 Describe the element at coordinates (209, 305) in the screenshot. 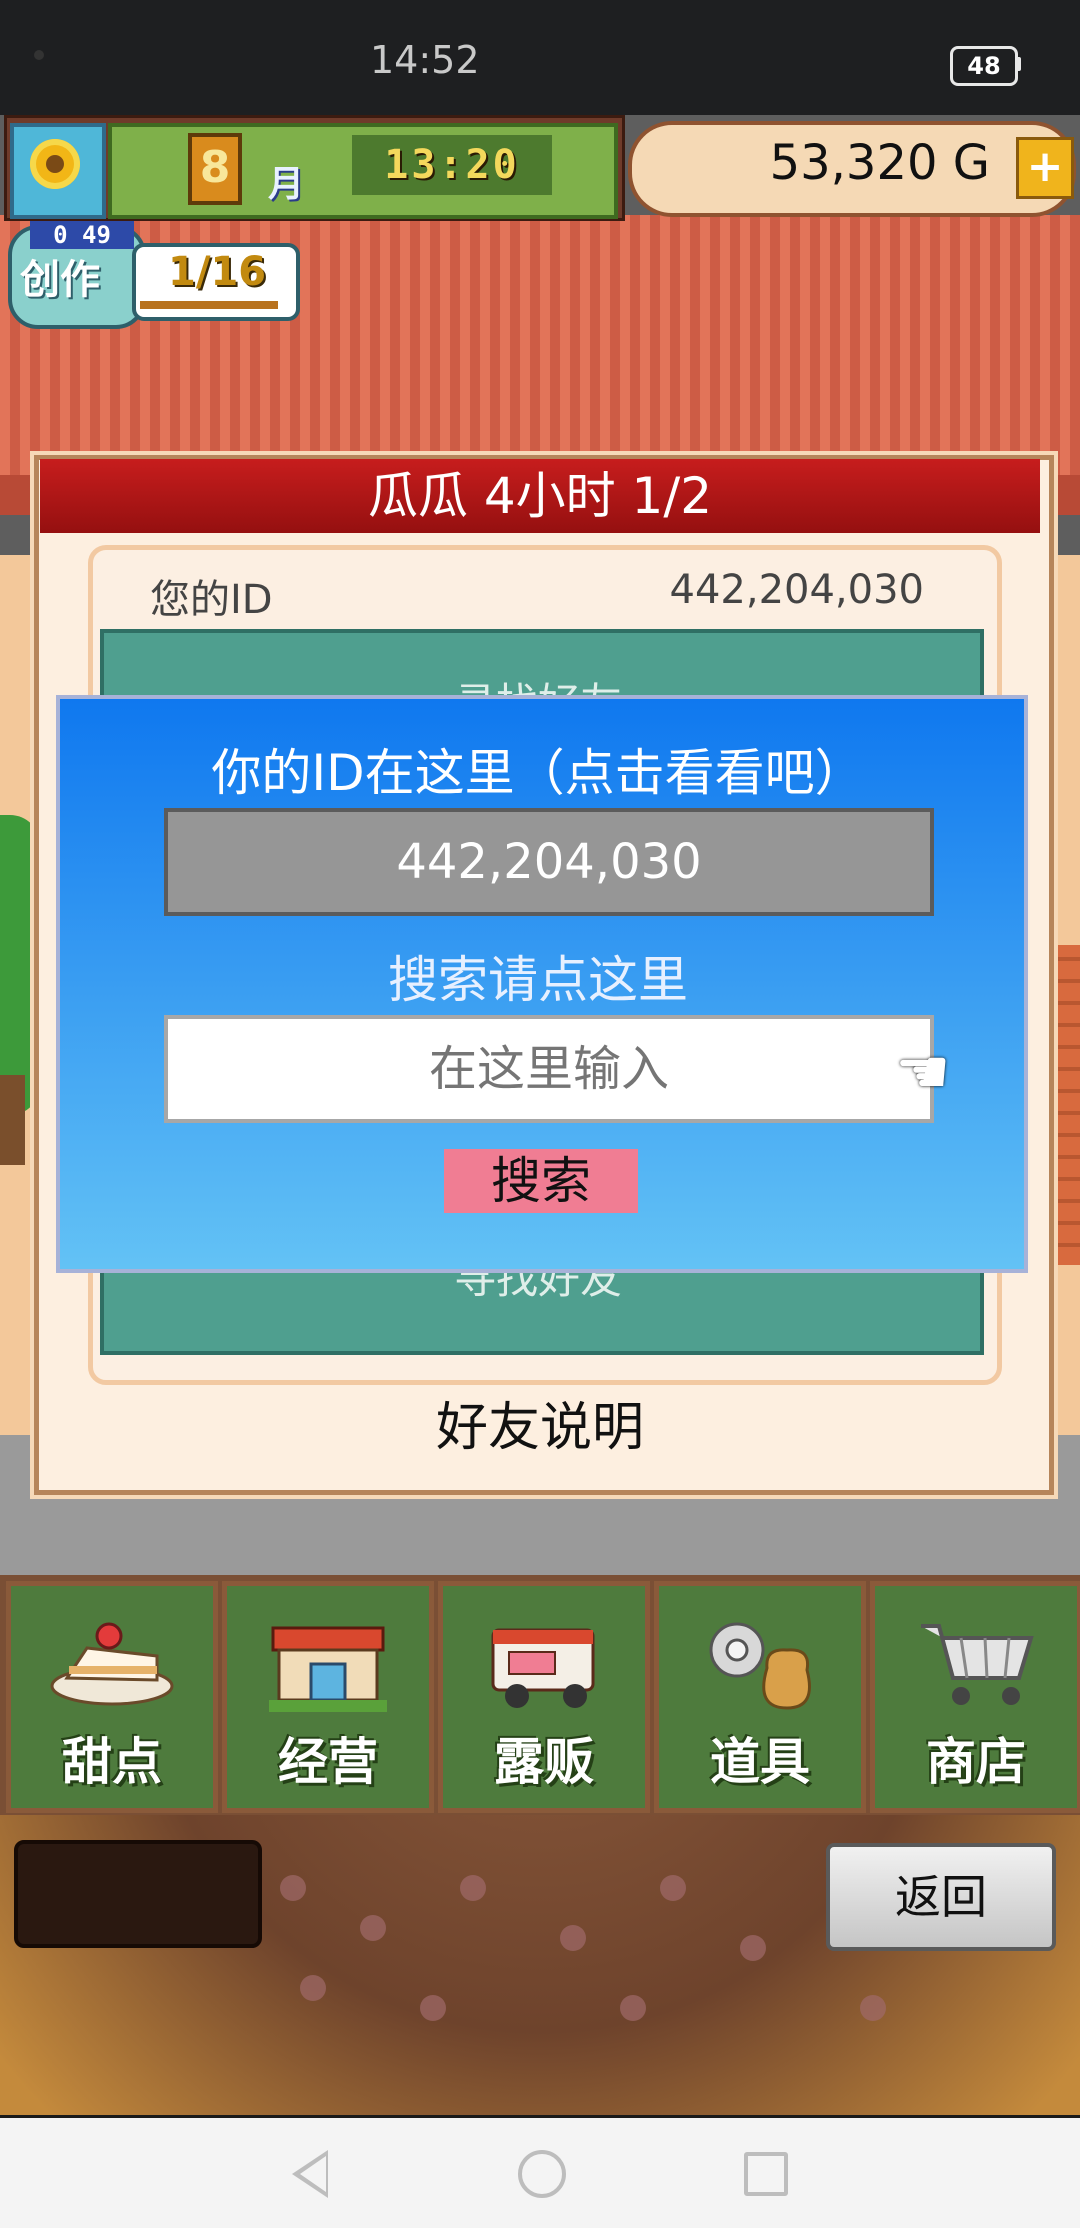

I see `create-progress-bar` at that location.